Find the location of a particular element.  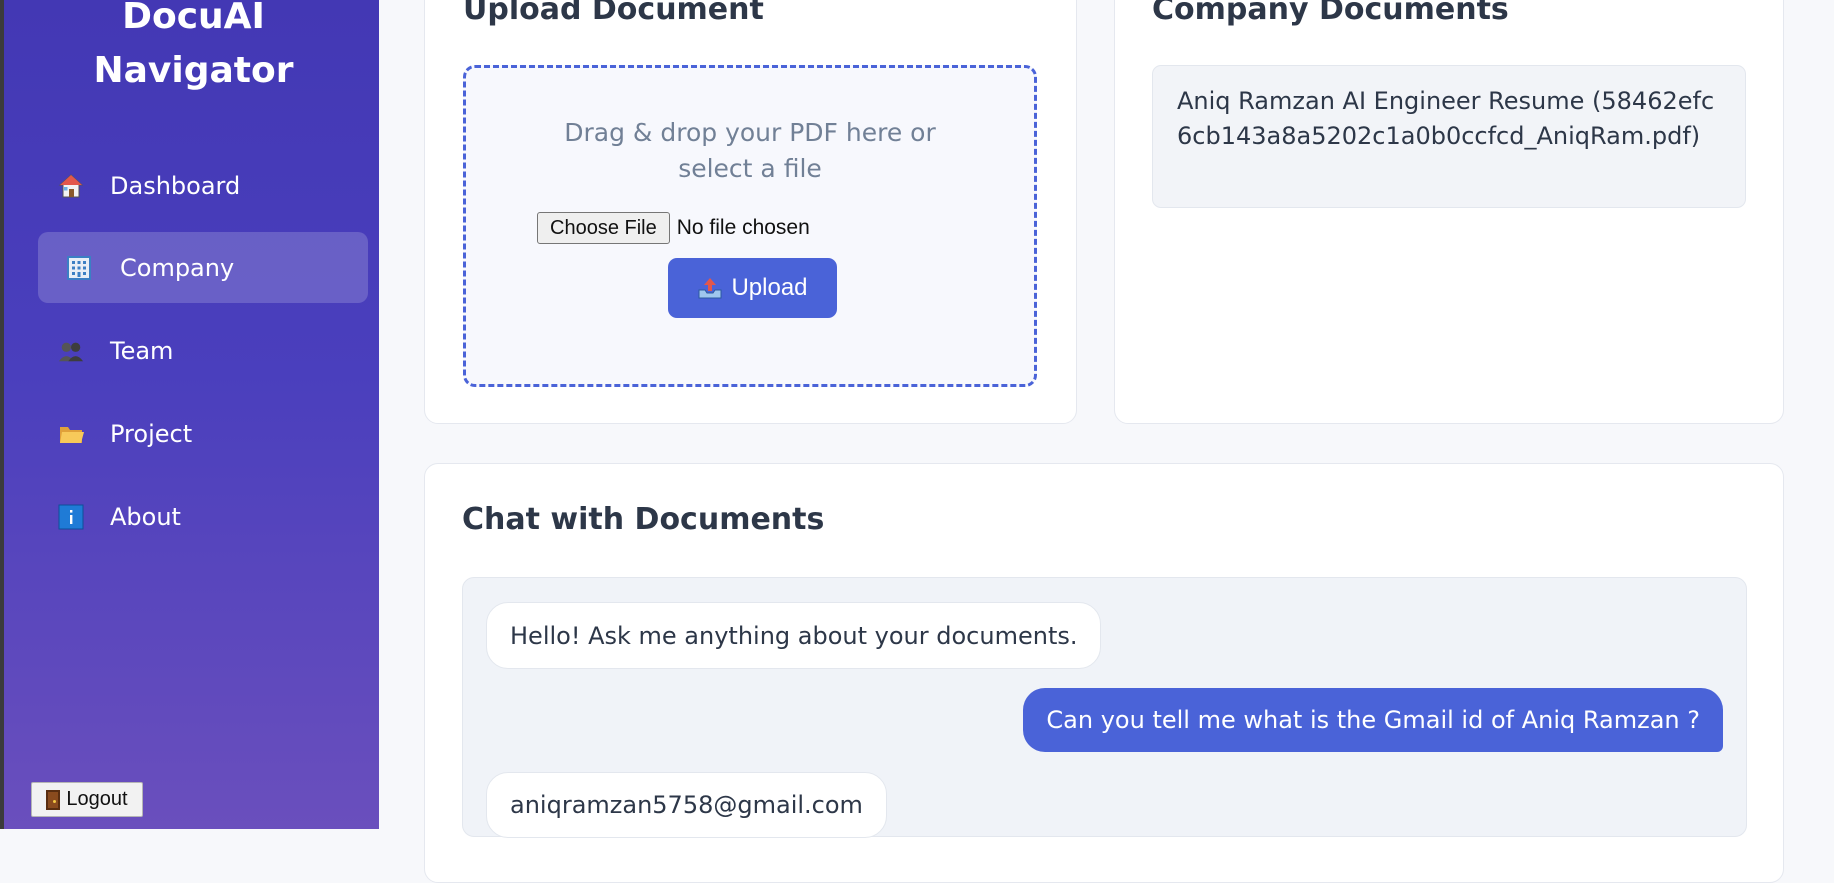

upload-button-label: Upload is located at coordinates (769, 287).